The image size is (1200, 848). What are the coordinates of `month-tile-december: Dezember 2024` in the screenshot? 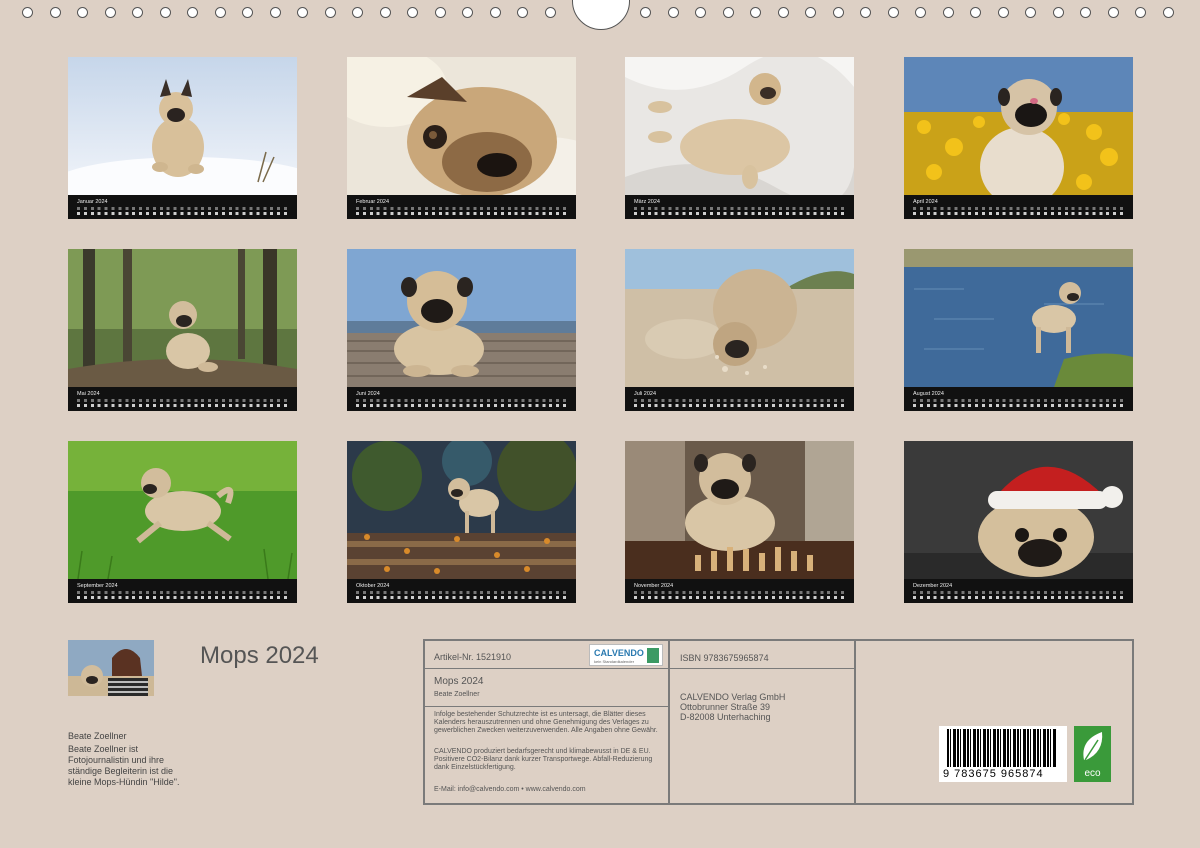 It's located at (1018, 522).